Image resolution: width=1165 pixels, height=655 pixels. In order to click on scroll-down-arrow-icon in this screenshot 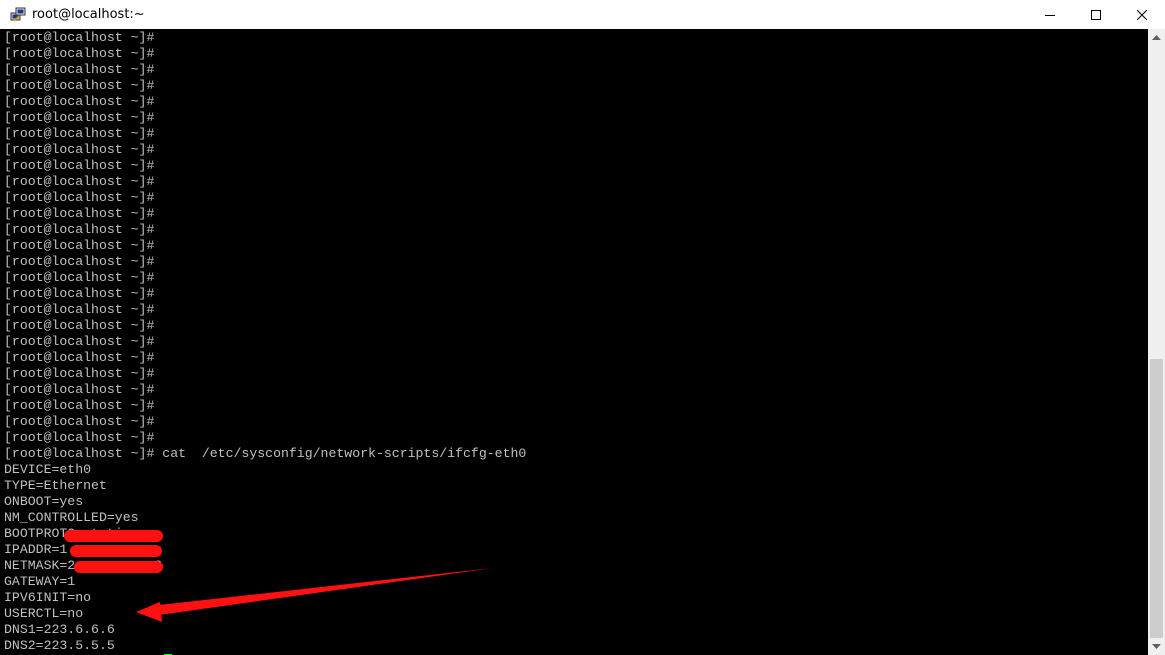, I will do `click(1156, 646)`.